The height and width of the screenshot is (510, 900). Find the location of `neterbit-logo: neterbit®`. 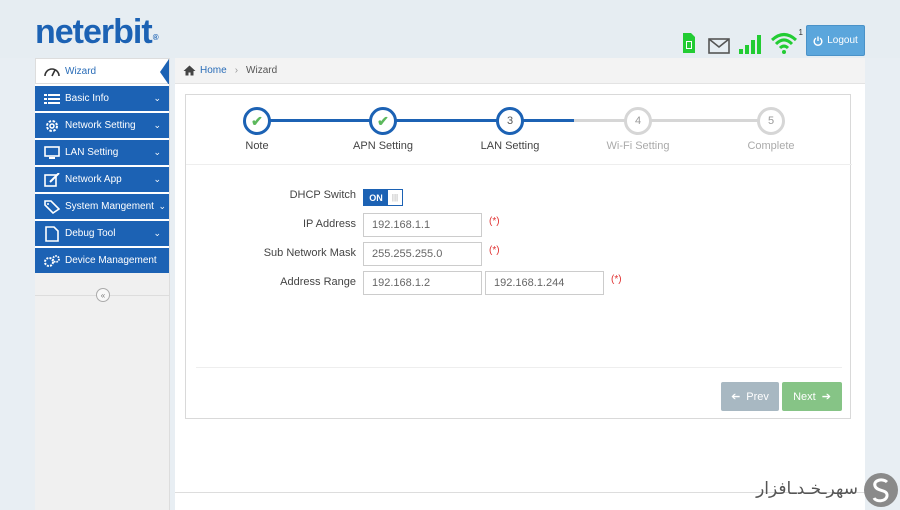

neterbit-logo: neterbit® is located at coordinates (97, 32).